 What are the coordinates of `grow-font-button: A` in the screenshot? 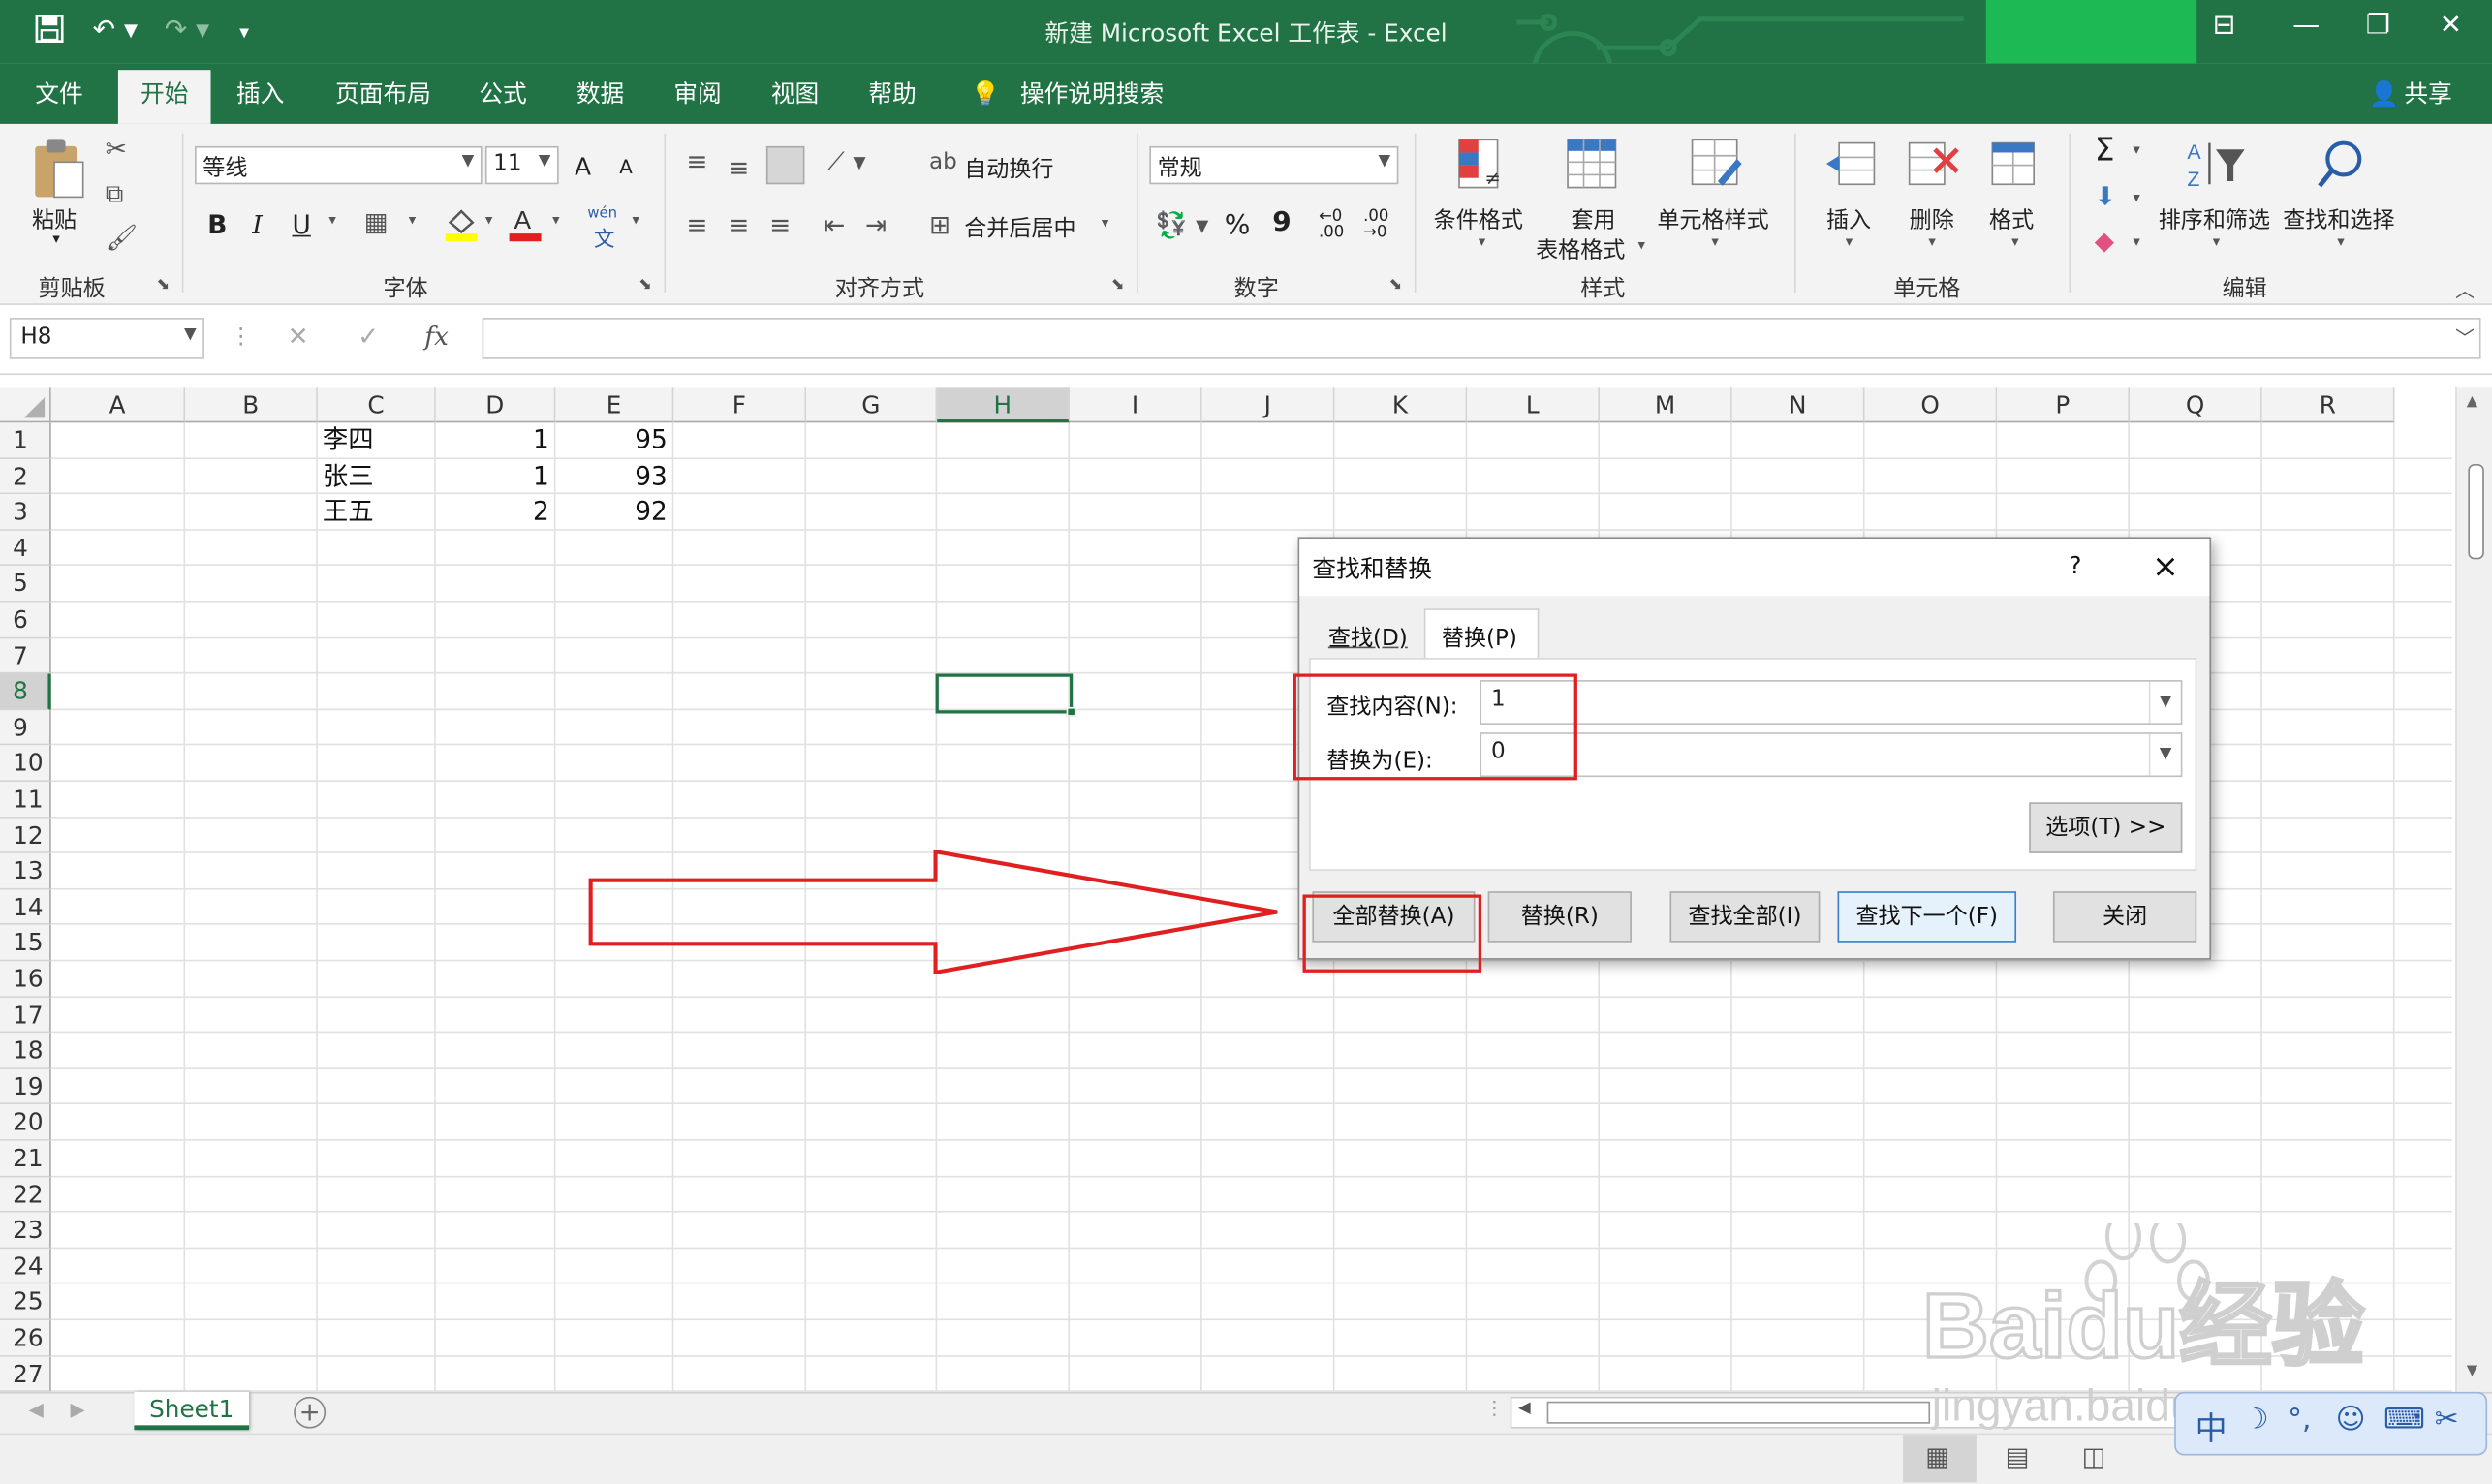 It's located at (583, 166).